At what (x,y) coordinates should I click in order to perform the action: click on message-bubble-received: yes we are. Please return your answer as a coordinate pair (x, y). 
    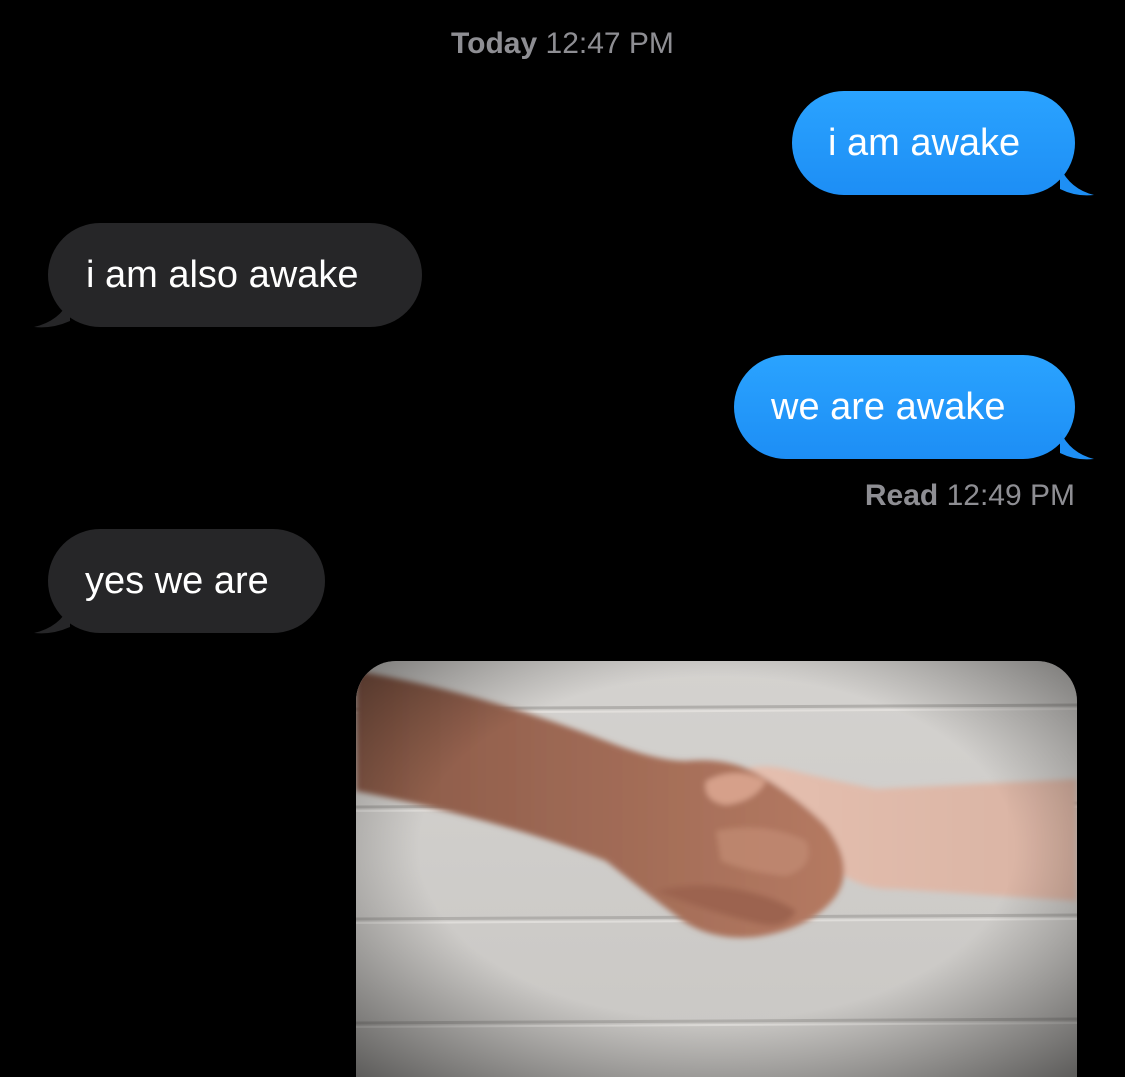
    Looking at the image, I should click on (186, 581).